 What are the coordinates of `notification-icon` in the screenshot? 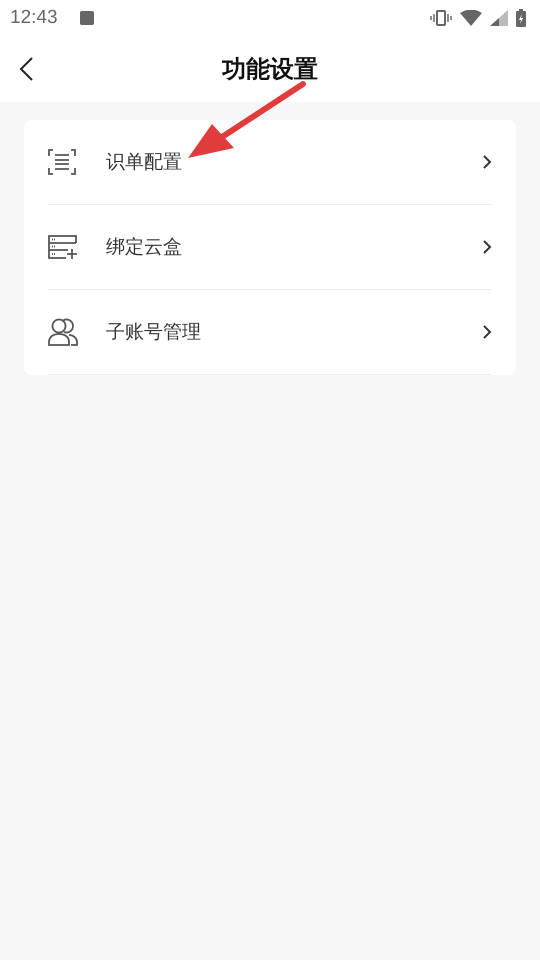 It's located at (87, 18).